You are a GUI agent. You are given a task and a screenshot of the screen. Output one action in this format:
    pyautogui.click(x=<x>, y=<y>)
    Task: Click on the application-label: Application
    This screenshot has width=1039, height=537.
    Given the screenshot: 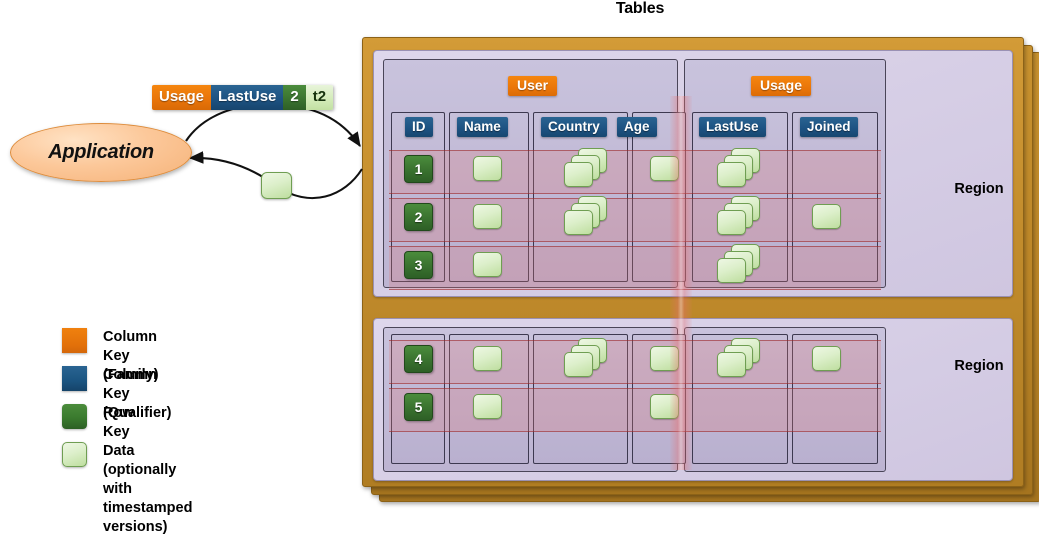 What is the action you would take?
    pyautogui.click(x=101, y=152)
    